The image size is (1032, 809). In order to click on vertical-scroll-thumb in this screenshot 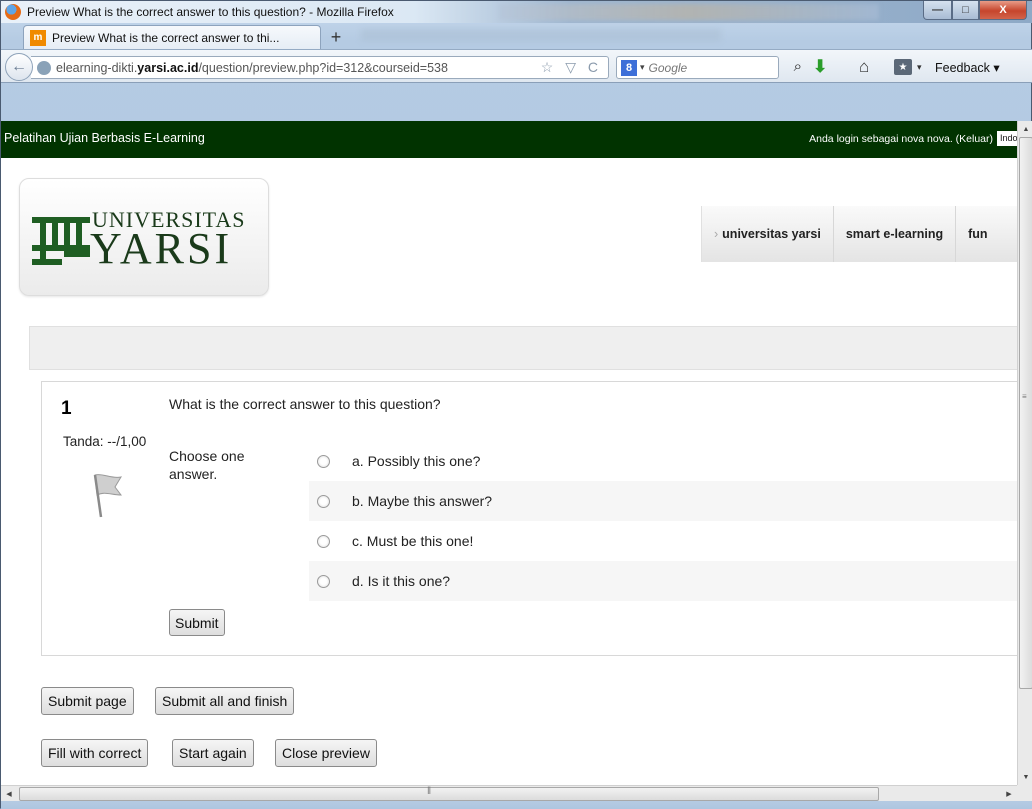, I will do `click(1025, 413)`.